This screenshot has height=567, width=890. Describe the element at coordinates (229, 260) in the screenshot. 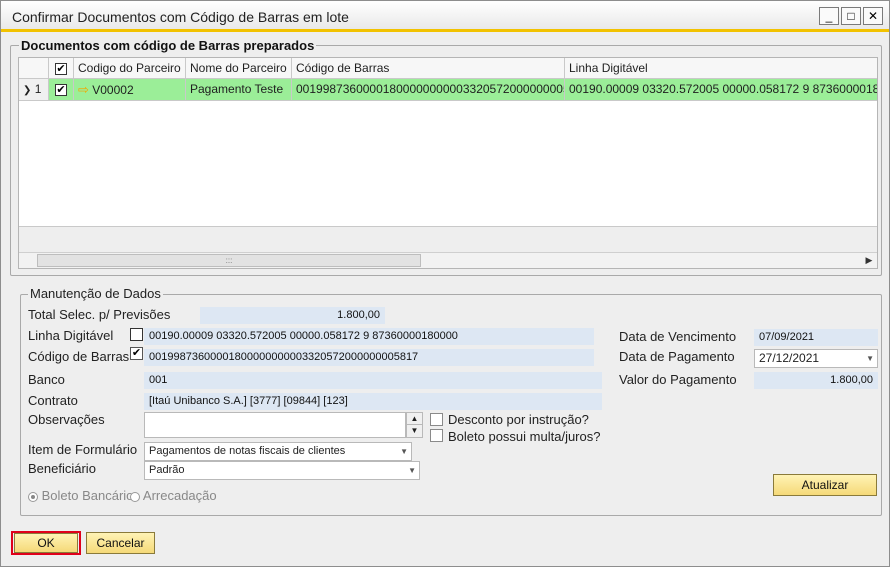

I see `scroll-thumb: :::` at that location.